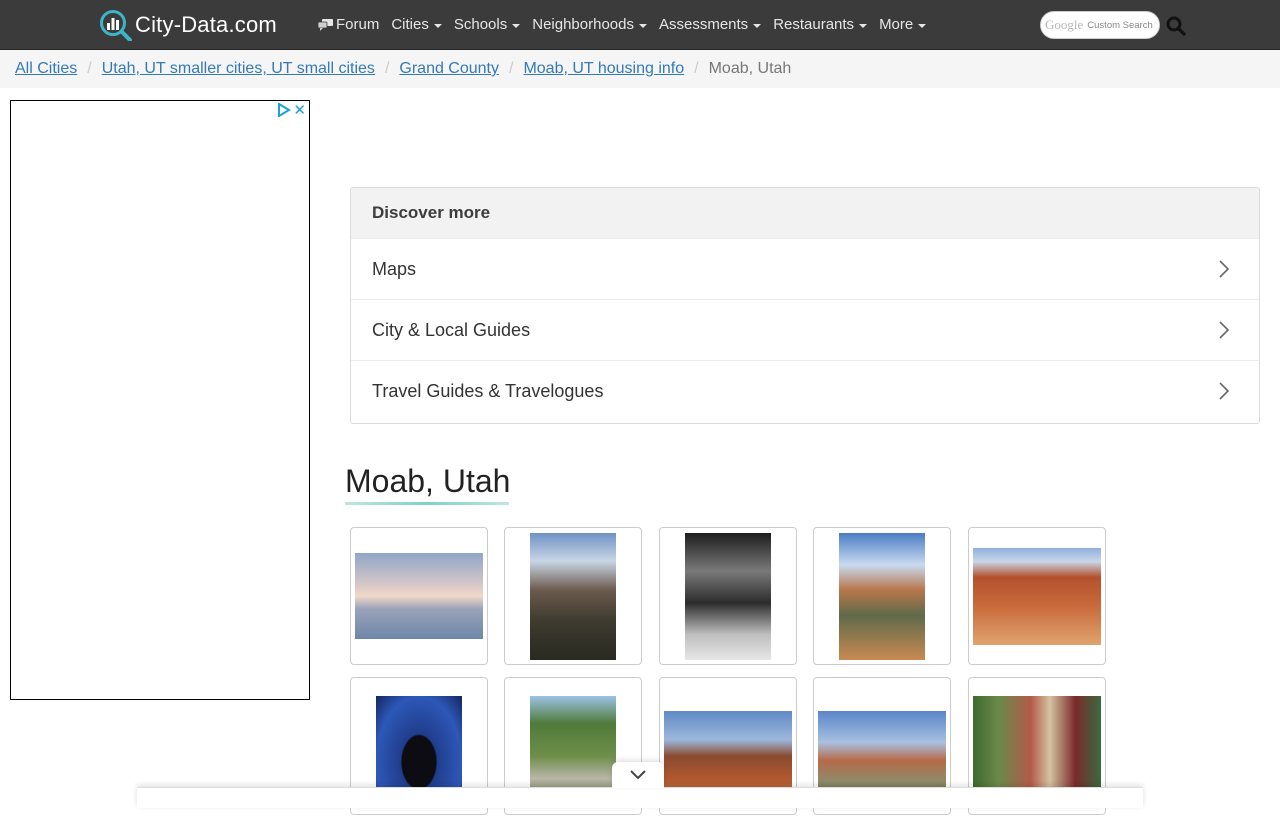 This screenshot has height=827, width=1280. I want to click on chevron-down-icon, so click(638, 775).